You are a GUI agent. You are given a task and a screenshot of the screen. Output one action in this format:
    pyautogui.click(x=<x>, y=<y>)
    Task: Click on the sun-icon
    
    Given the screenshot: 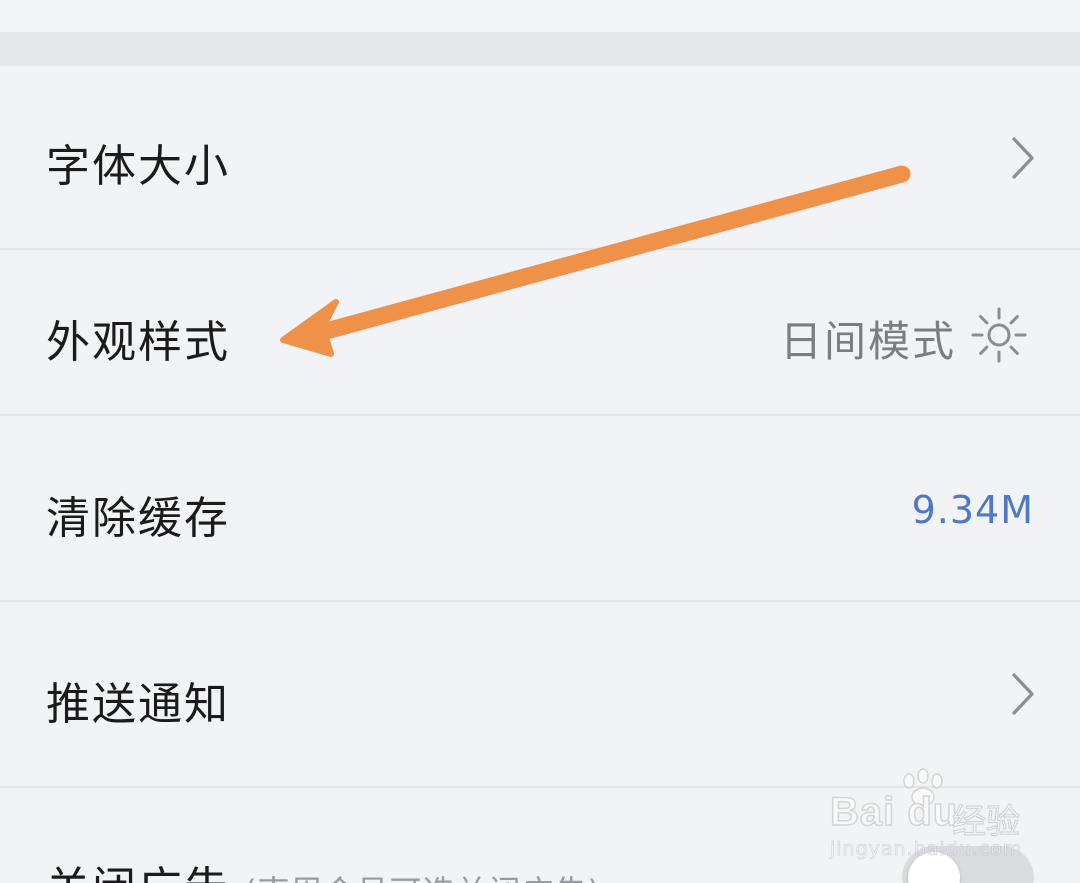 What is the action you would take?
    pyautogui.click(x=999, y=335)
    